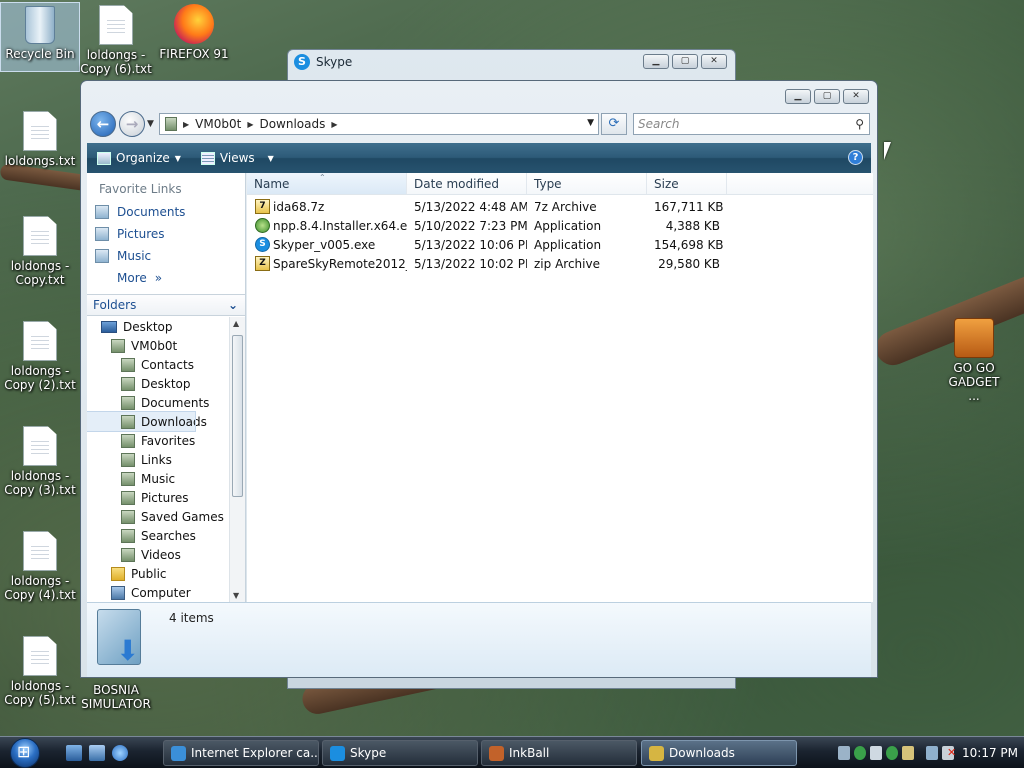 The width and height of the screenshot is (1024, 768). What do you see at coordinates (166, 256) in the screenshot?
I see `favorite-link-music: Music` at bounding box center [166, 256].